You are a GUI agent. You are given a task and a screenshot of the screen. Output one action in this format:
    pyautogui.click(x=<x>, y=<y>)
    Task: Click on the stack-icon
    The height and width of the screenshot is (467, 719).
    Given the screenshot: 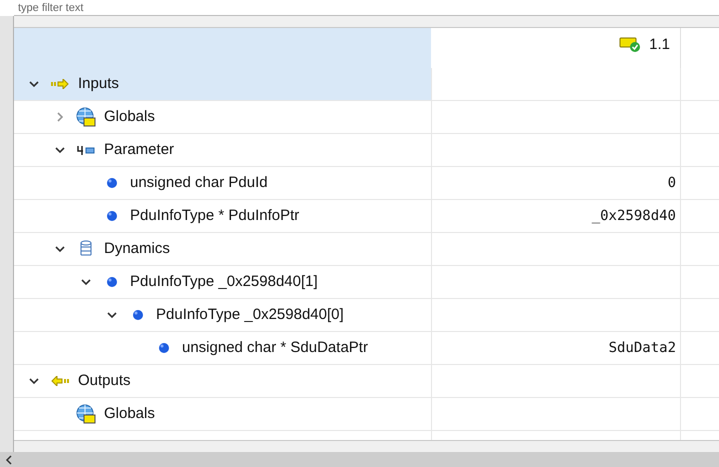 What is the action you would take?
    pyautogui.click(x=86, y=249)
    